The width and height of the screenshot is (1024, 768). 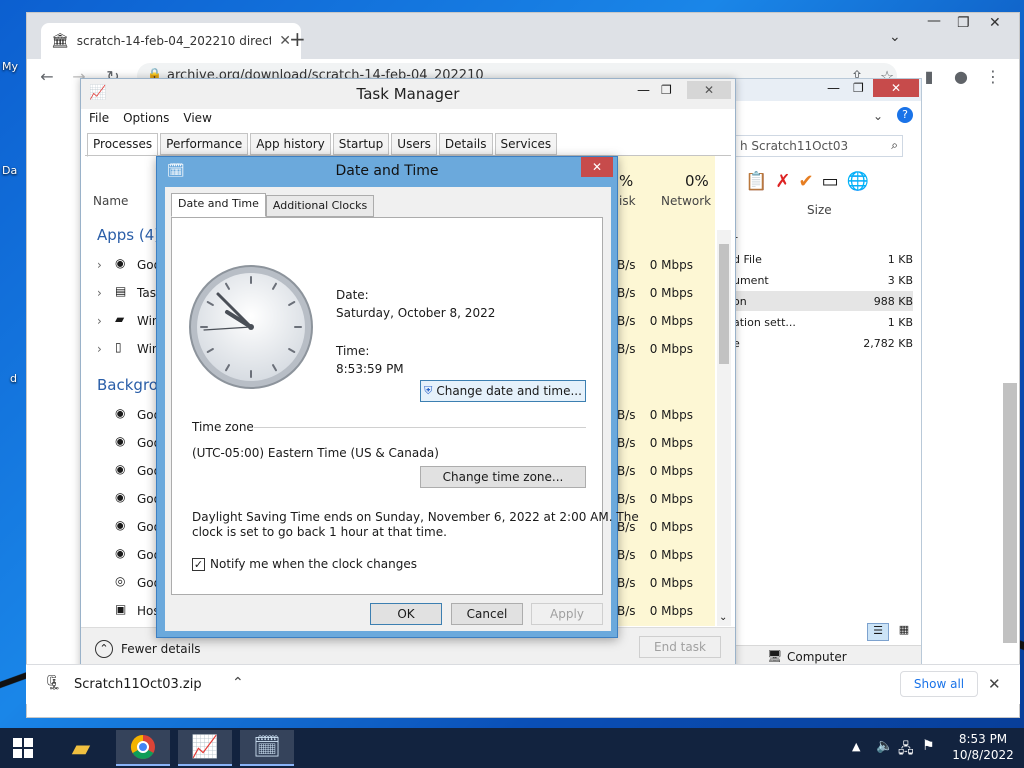 I want to click on close-download-bar-icon: ✕, so click(x=994, y=684).